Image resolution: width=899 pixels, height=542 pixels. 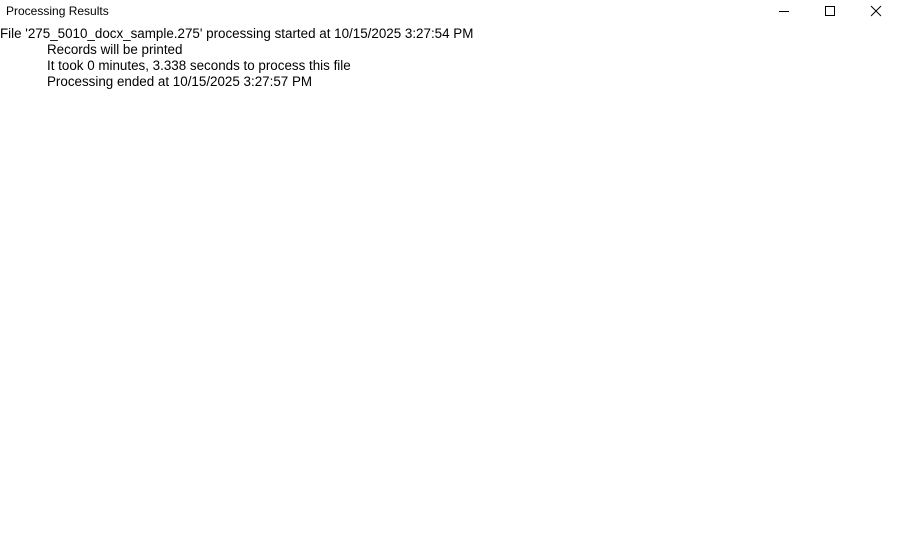 What do you see at coordinates (449, 11) in the screenshot?
I see `title-bar: Processing Results` at bounding box center [449, 11].